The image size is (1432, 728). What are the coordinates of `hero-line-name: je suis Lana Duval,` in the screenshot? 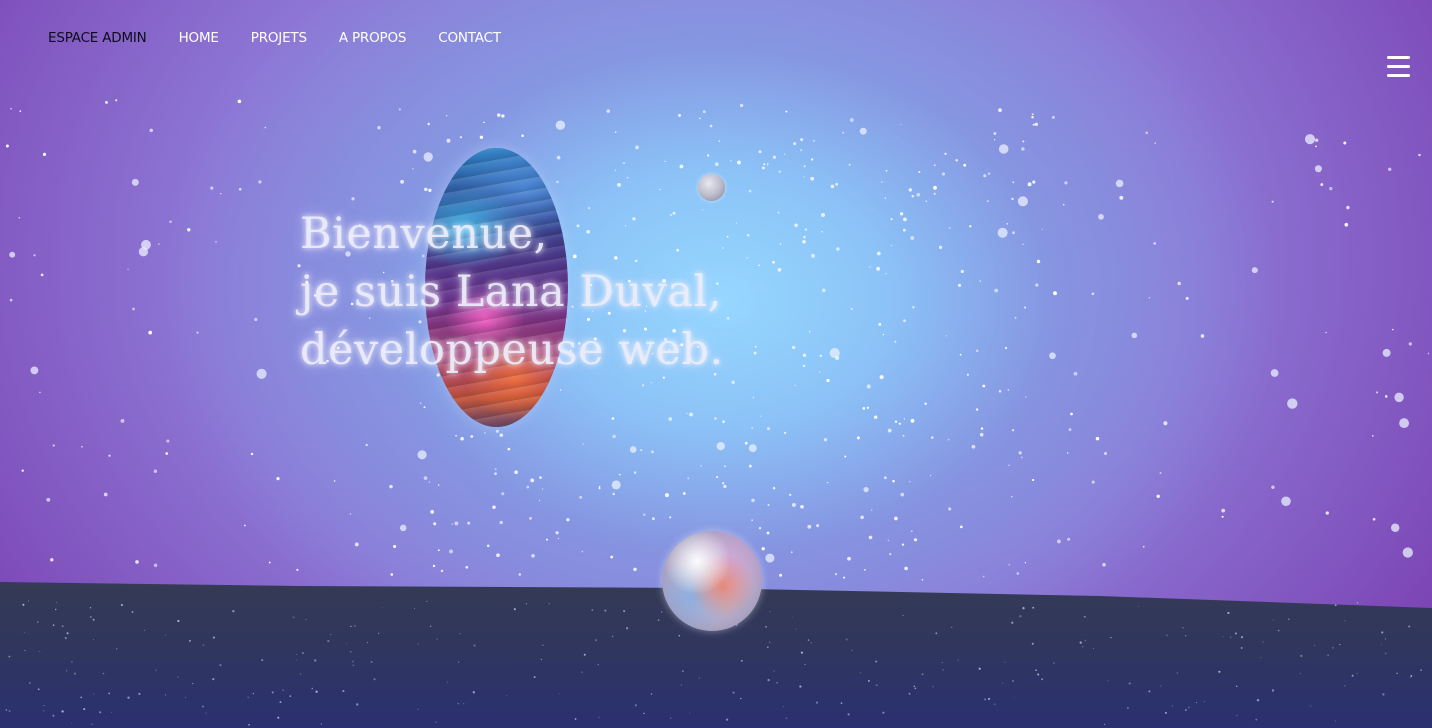 It's located at (511, 292).